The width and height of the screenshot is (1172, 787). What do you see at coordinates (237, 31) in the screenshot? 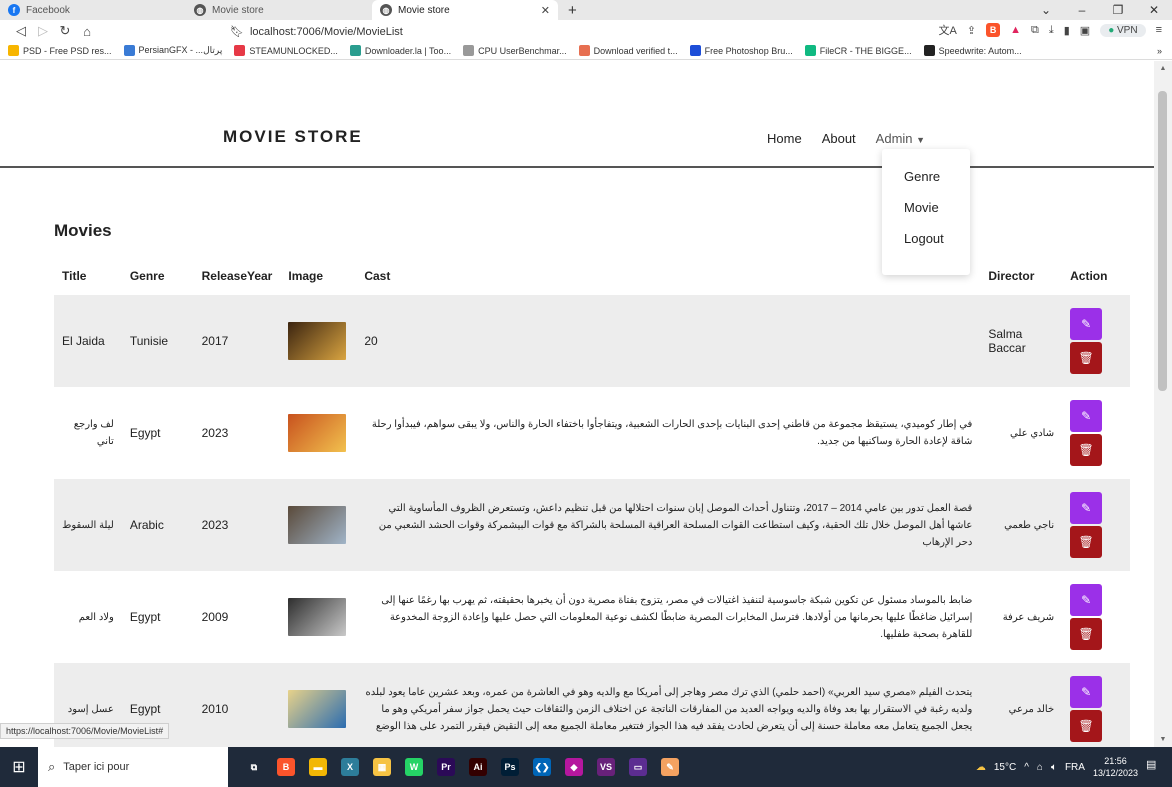
I see `bookmark-icon: 🔖︎` at bounding box center [237, 31].